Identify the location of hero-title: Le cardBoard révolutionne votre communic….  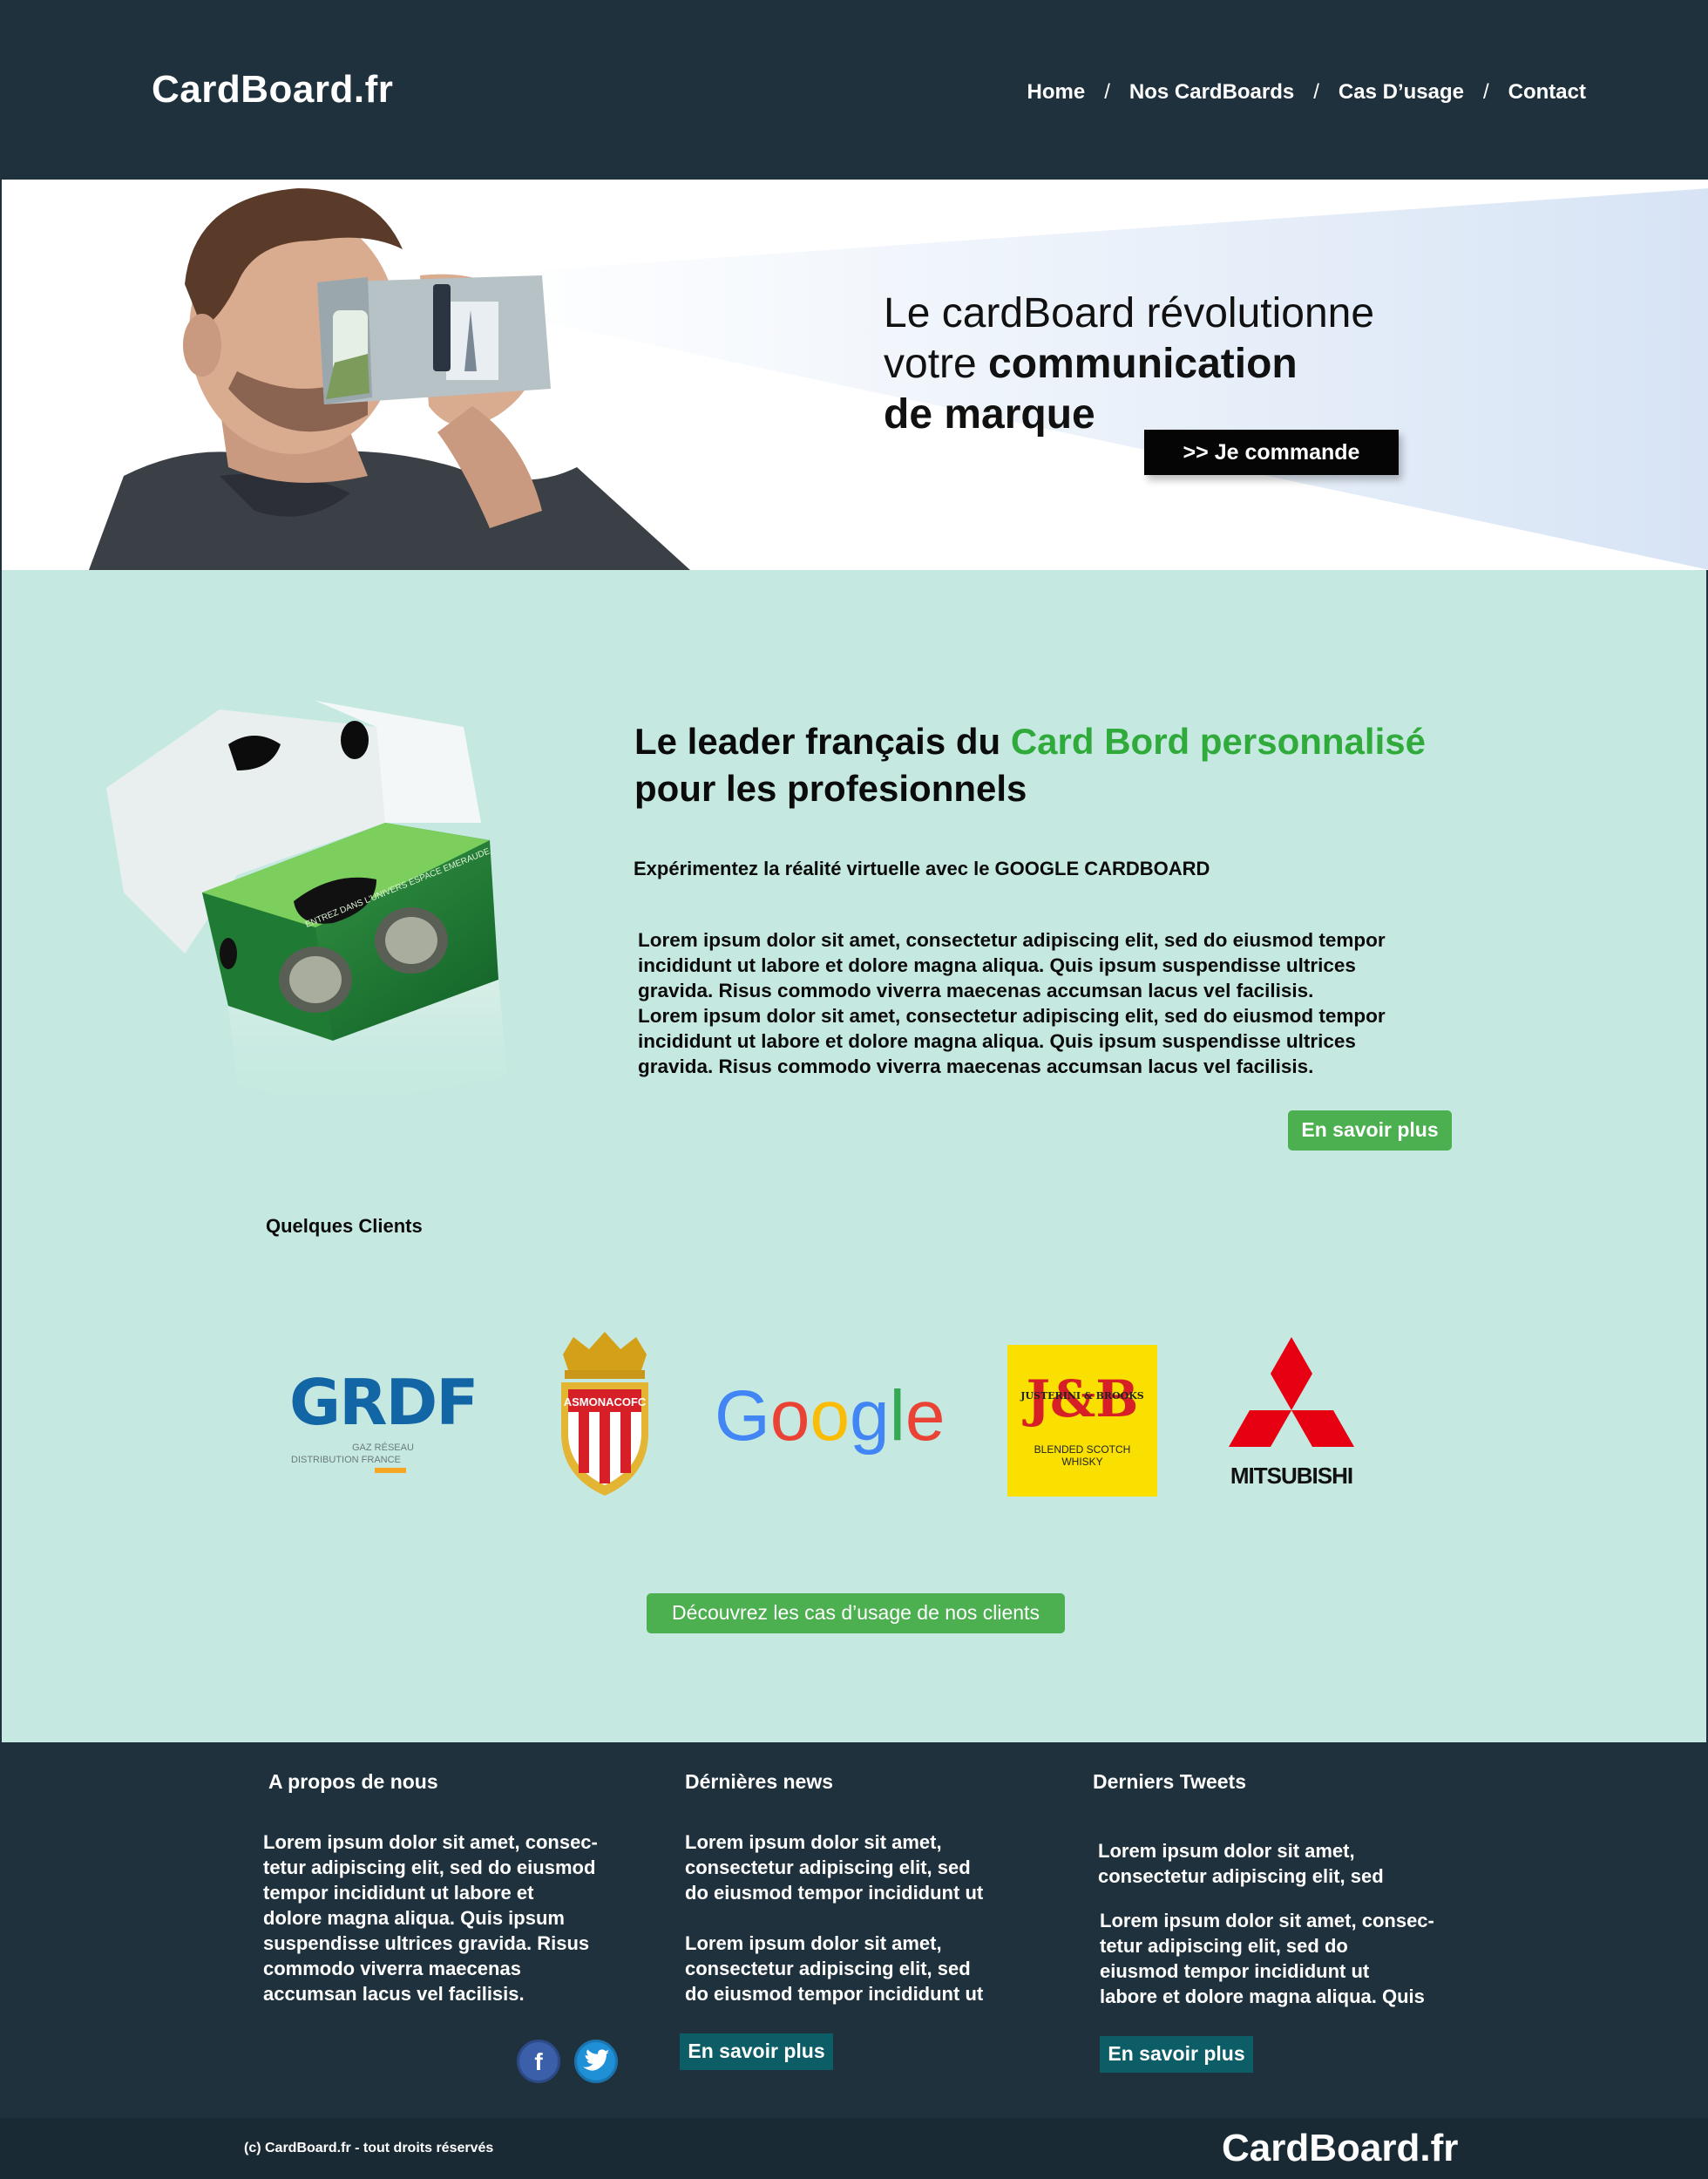
(1129, 364).